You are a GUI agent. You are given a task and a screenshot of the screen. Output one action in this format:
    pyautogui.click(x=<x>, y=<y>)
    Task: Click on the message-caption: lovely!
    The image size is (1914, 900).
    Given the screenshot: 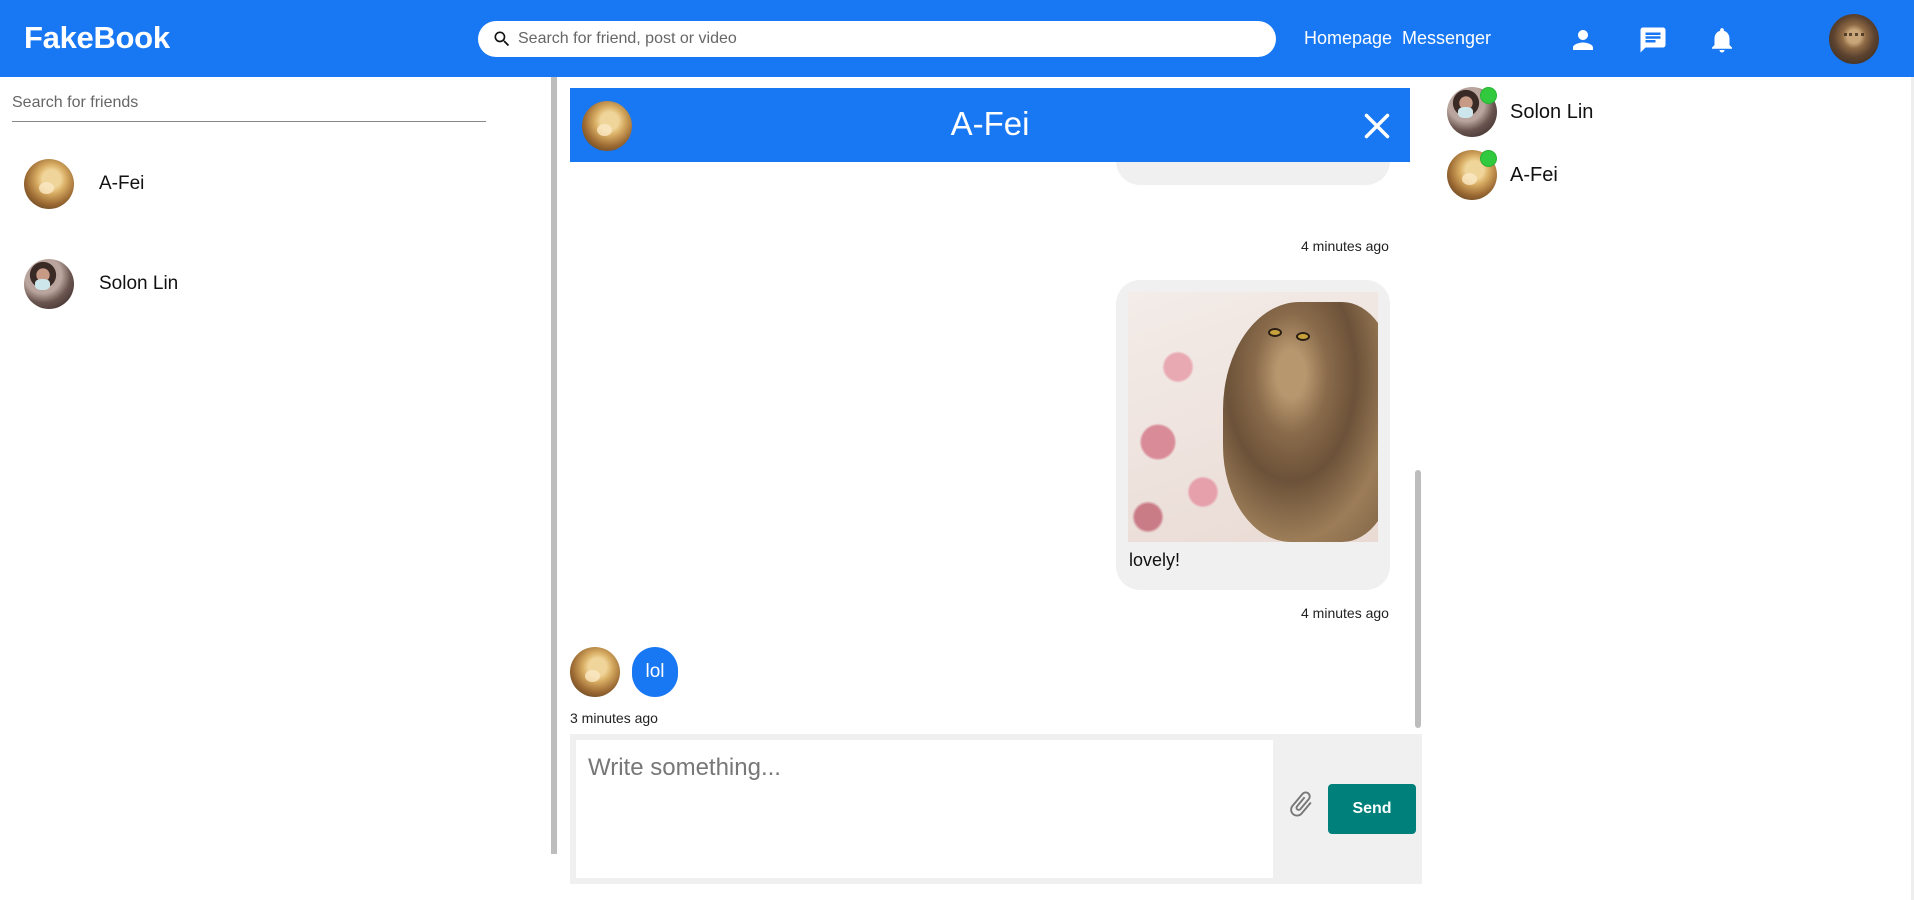 What is the action you would take?
    pyautogui.click(x=1155, y=560)
    